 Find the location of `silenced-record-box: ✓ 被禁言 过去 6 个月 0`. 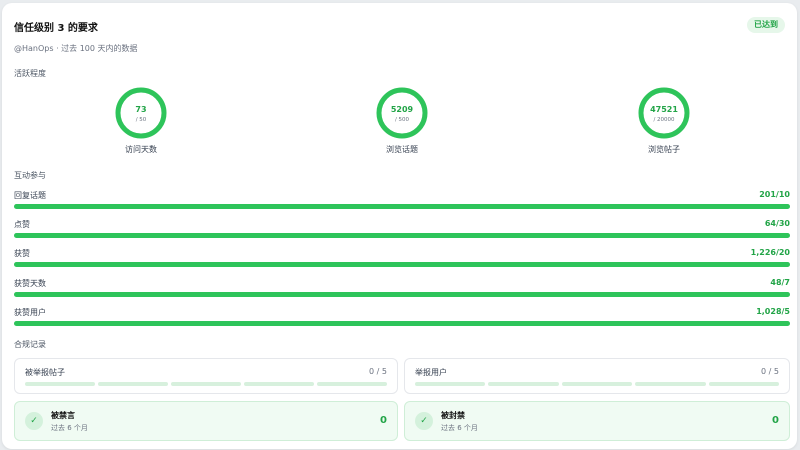

silenced-record-box: ✓ 被禁言 过去 6 个月 0 is located at coordinates (206, 421).